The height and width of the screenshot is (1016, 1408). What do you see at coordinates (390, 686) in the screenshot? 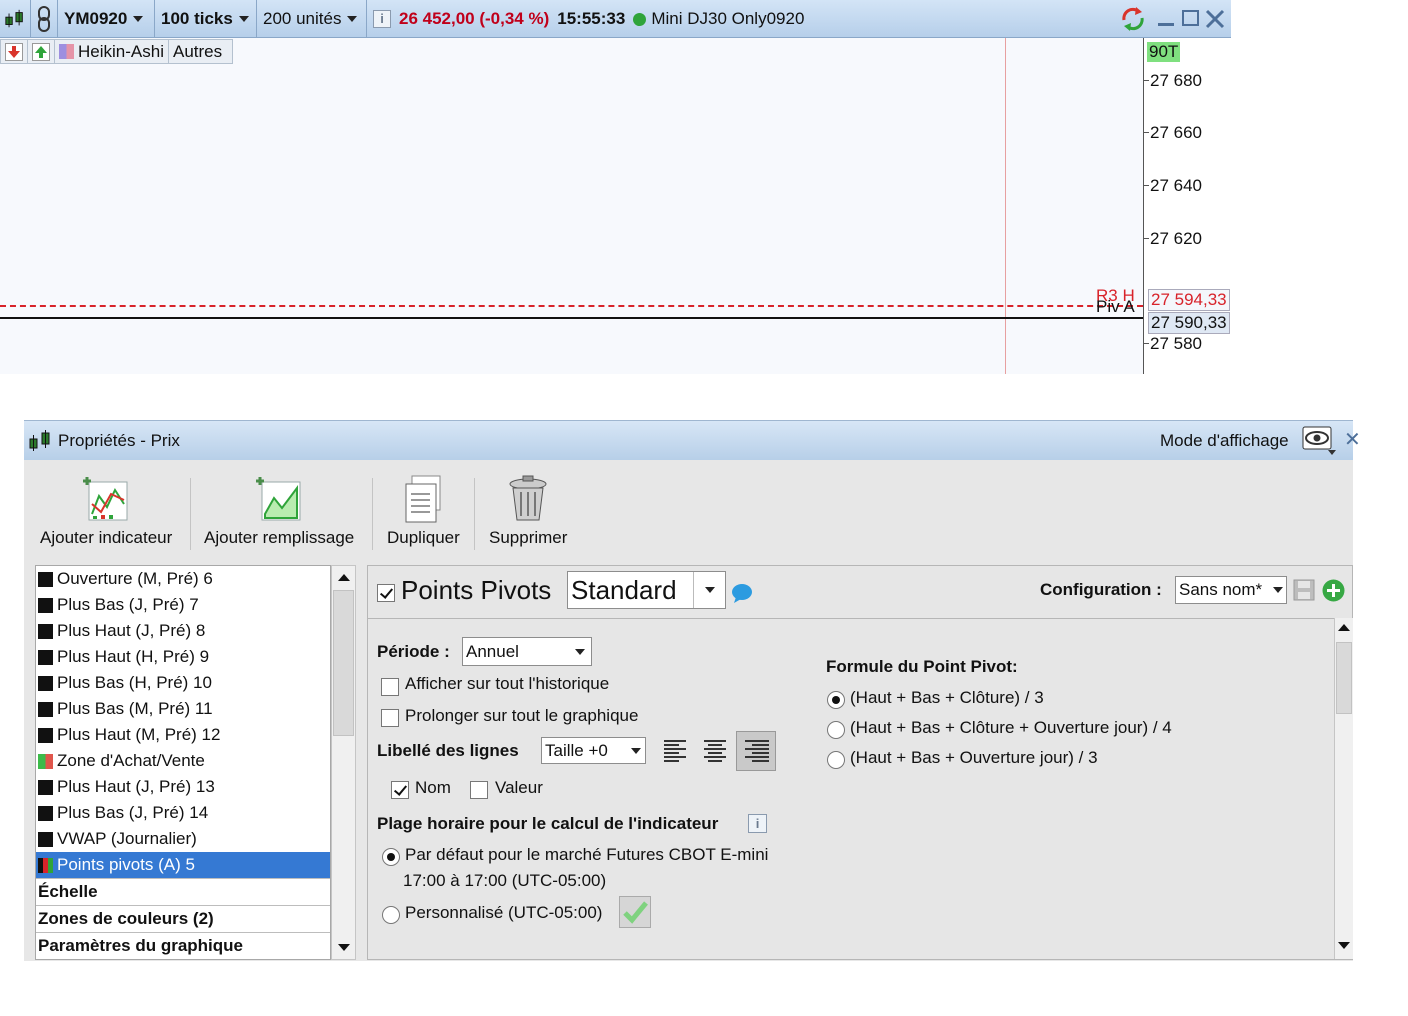
I see `show-history-checkbox` at bounding box center [390, 686].